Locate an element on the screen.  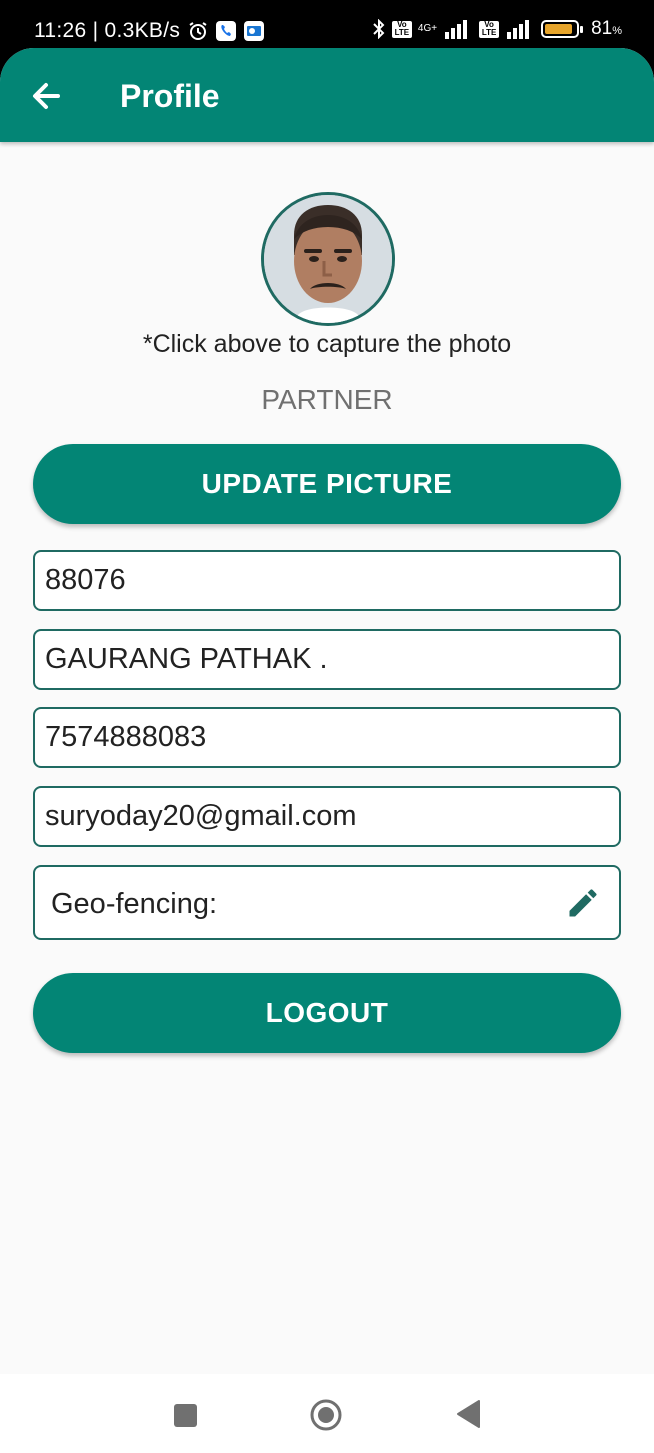
recents-square-icon is located at coordinates (185, 1415).